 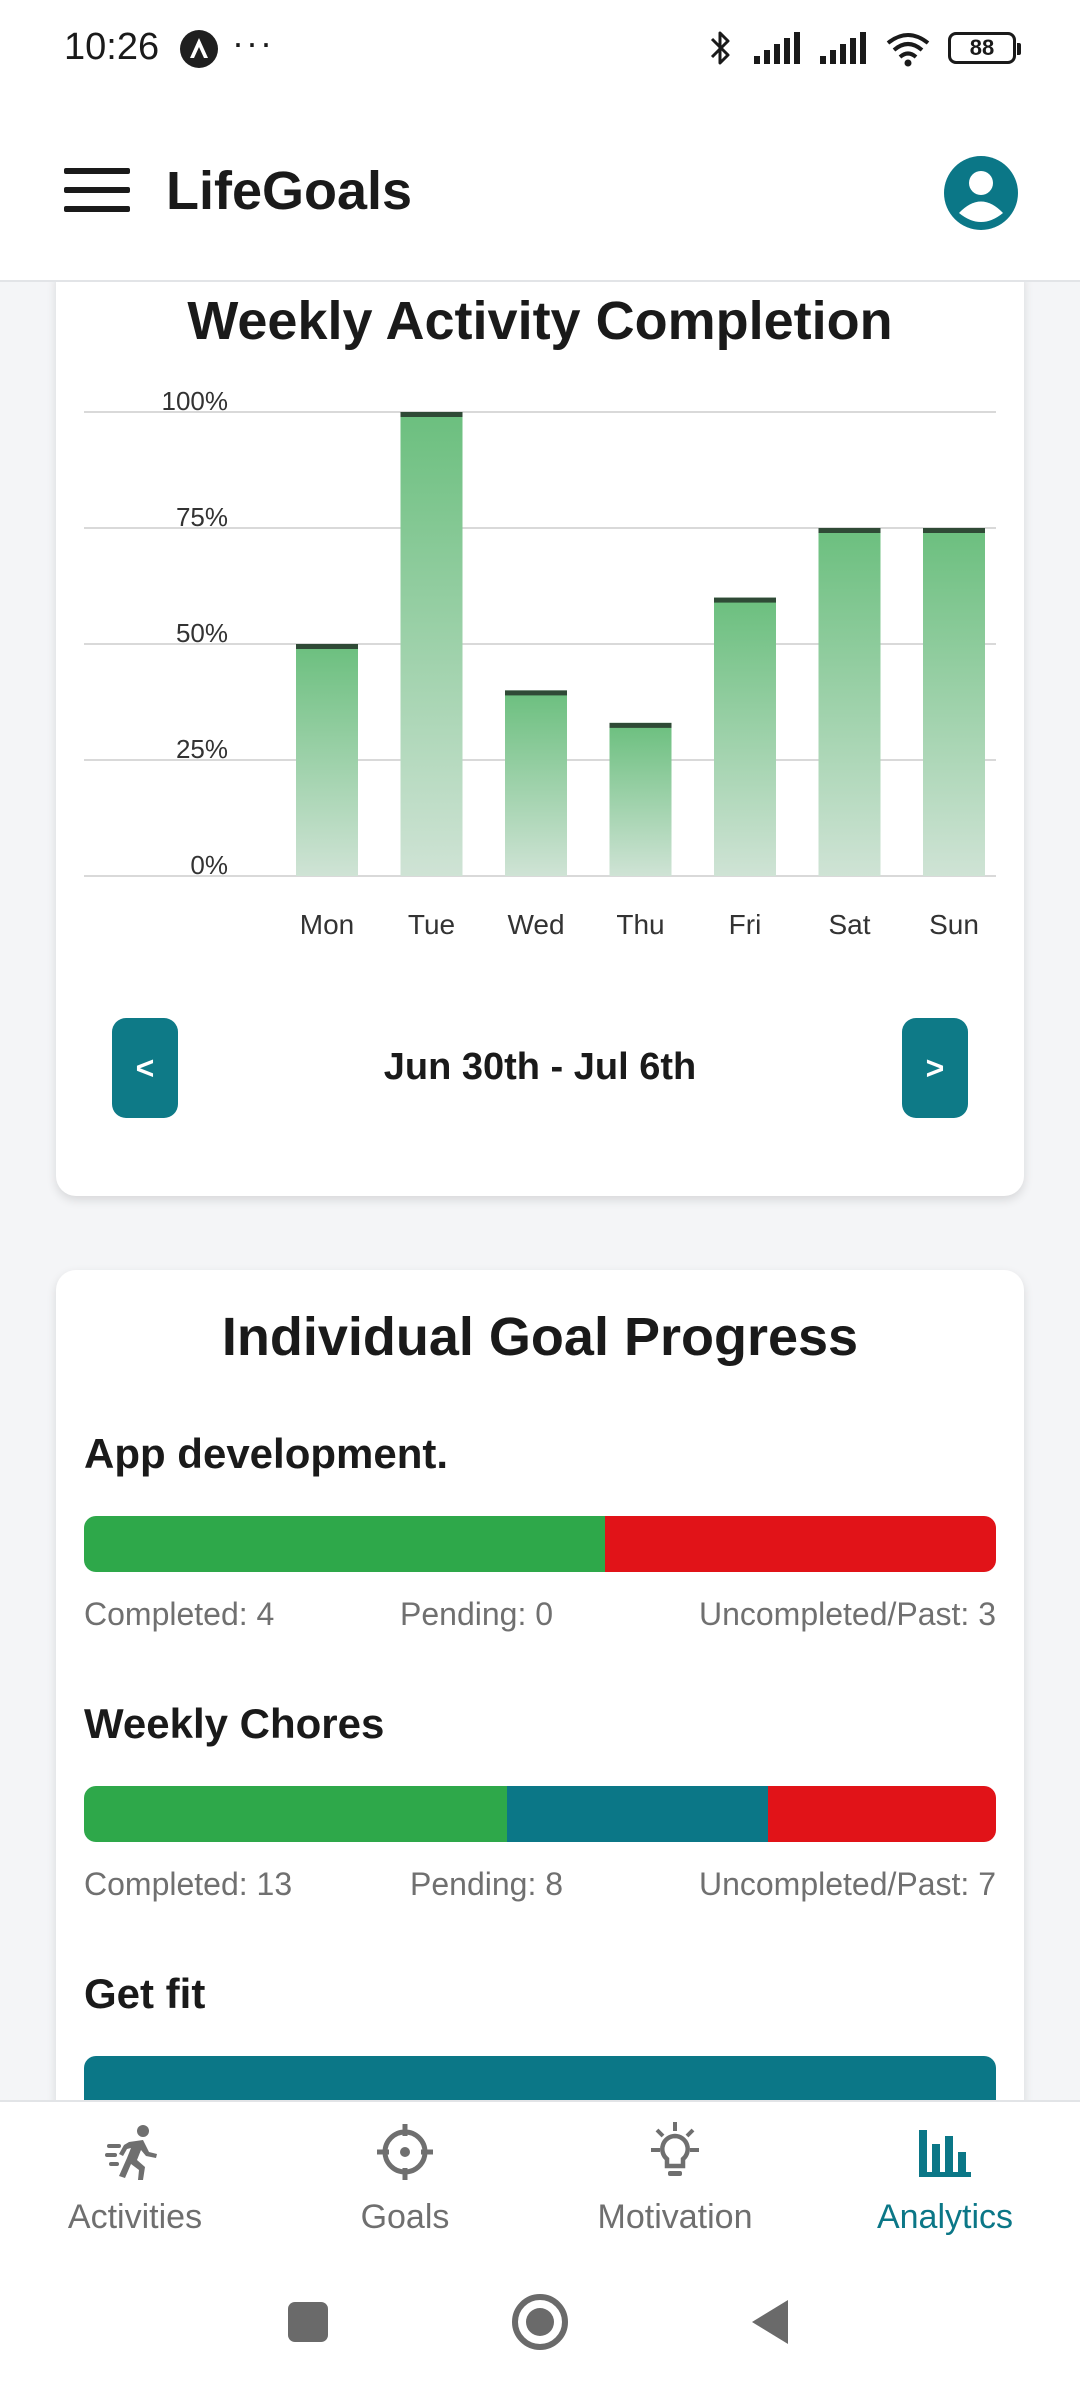 I want to click on chart-bar-wed, so click(x=536, y=783).